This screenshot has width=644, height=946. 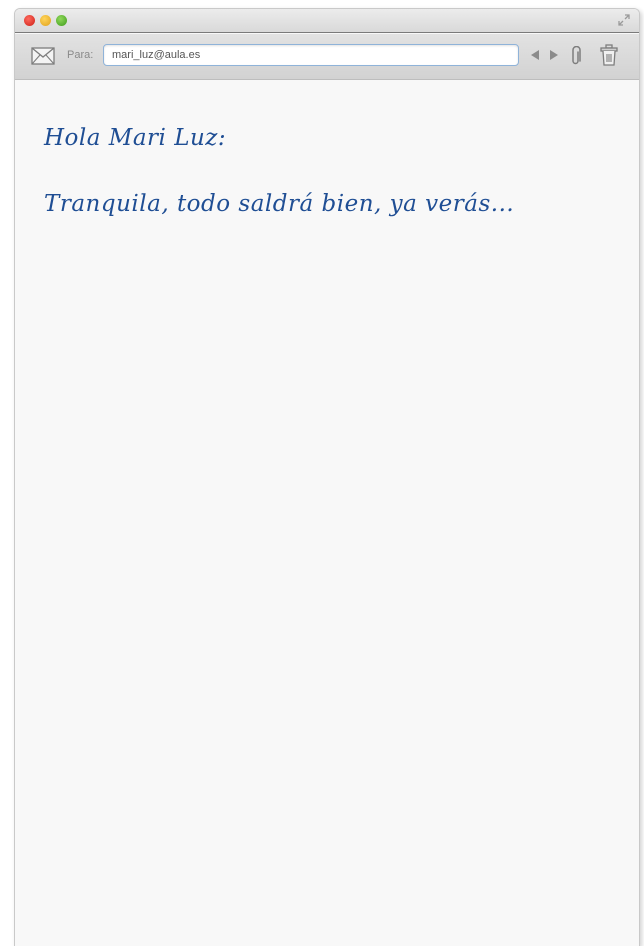 I want to click on to-field, so click(x=311, y=55).